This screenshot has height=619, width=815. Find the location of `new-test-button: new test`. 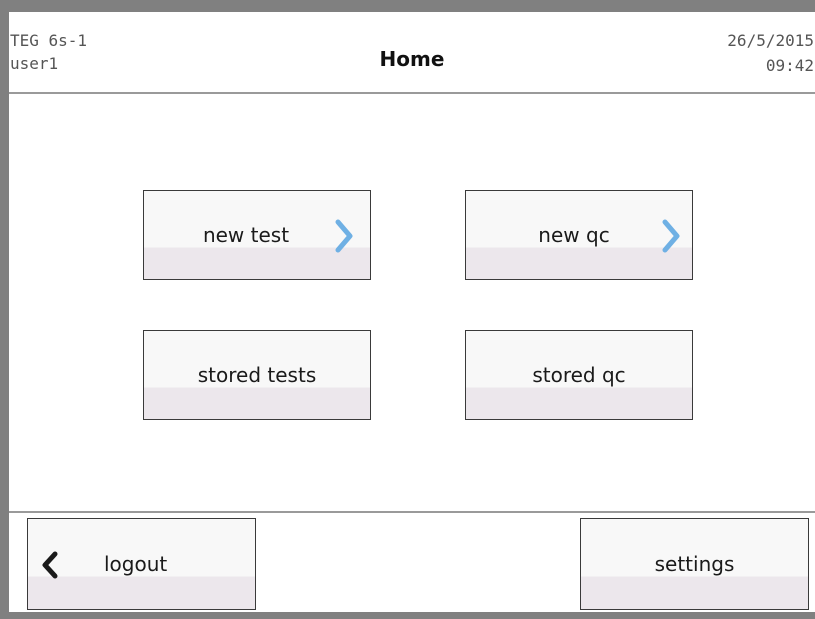

new-test-button: new test is located at coordinates (257, 235).